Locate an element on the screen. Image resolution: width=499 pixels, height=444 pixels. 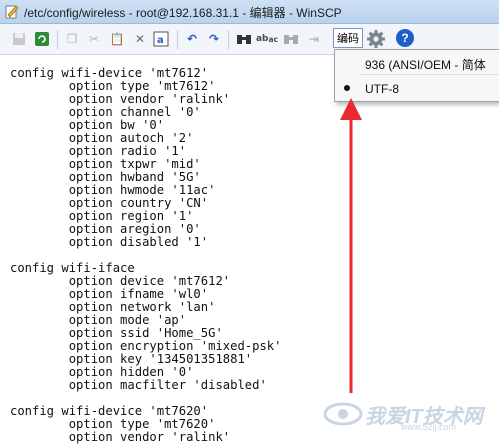
code-line: option device 'mt7612' is located at coordinates (120, 281).